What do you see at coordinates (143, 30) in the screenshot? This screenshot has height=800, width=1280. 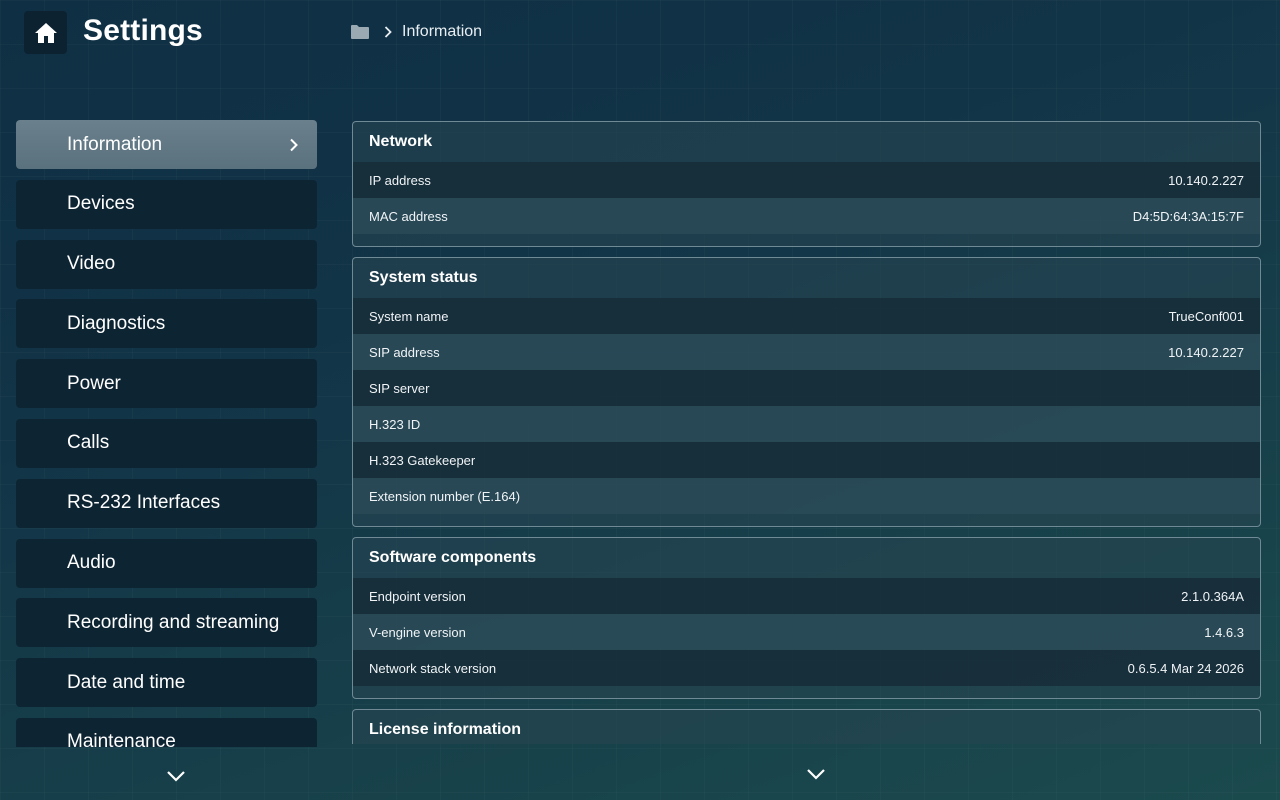 I see `page-title: Settings` at bounding box center [143, 30].